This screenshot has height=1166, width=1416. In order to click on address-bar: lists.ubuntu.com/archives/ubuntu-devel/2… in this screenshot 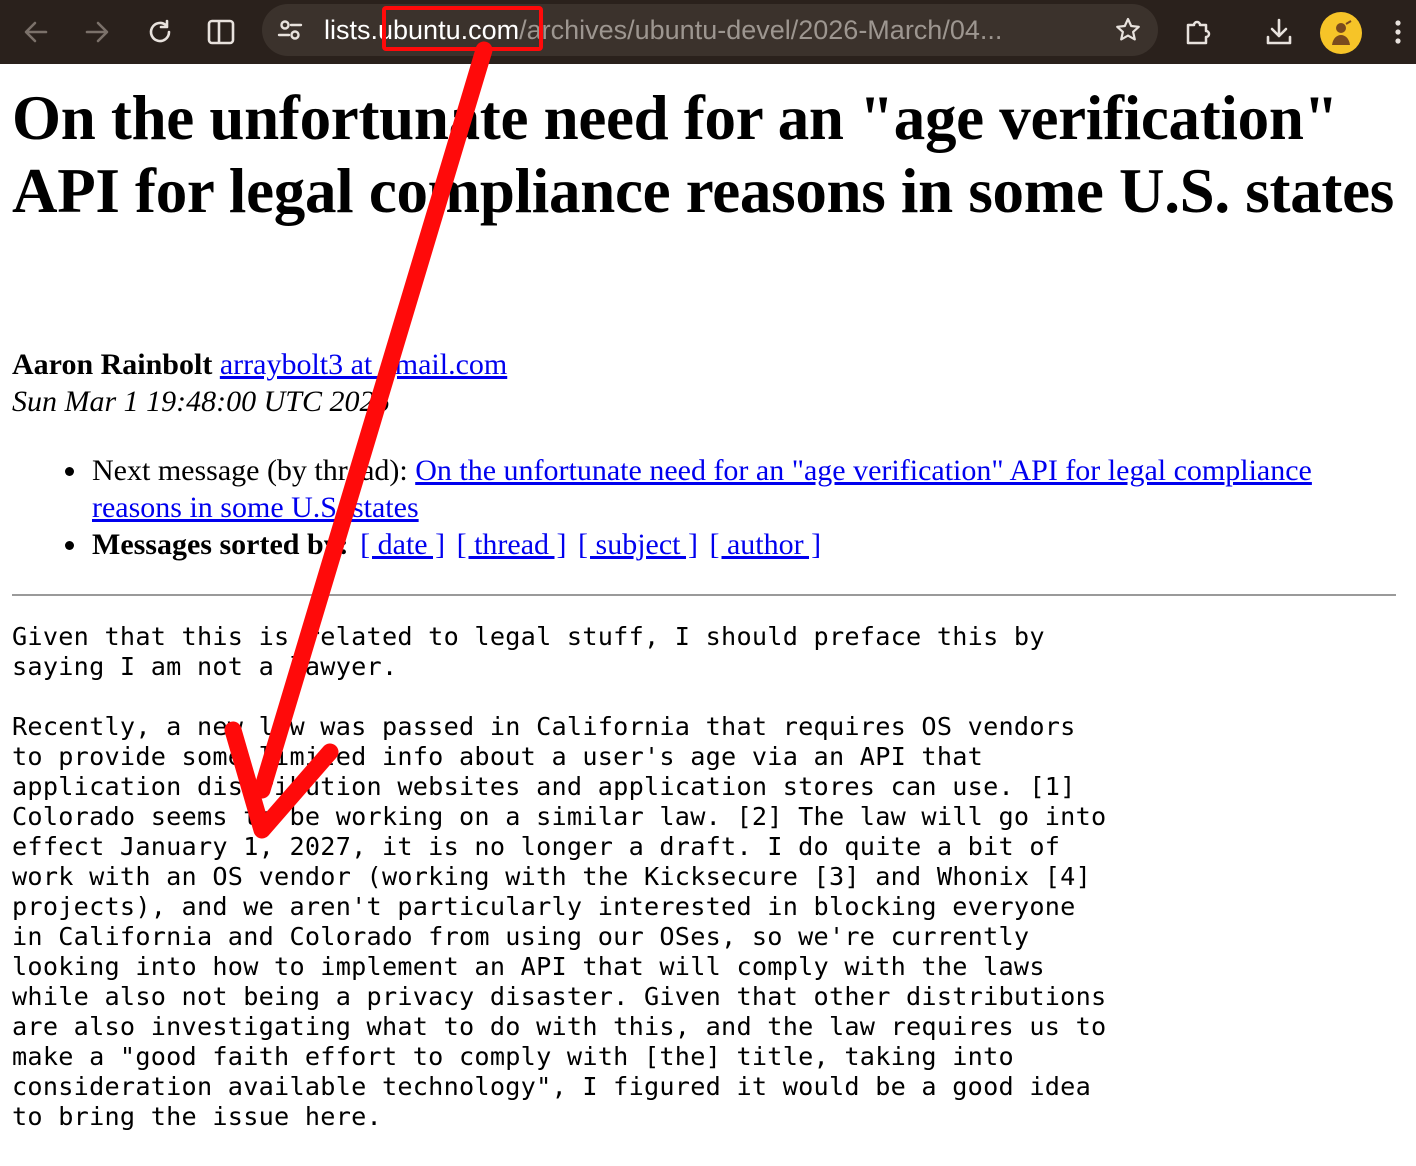, I will do `click(710, 30)`.